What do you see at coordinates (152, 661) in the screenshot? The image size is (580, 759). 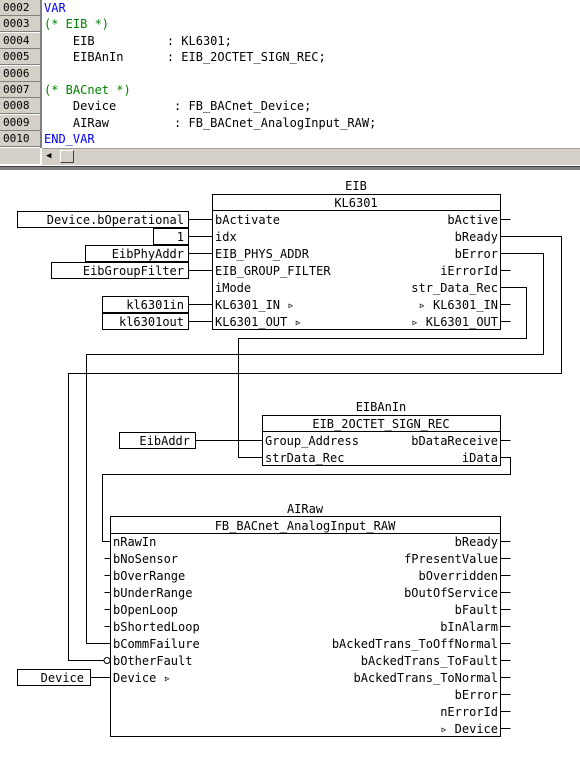 I see `input-pin-label: bOtherFault` at bounding box center [152, 661].